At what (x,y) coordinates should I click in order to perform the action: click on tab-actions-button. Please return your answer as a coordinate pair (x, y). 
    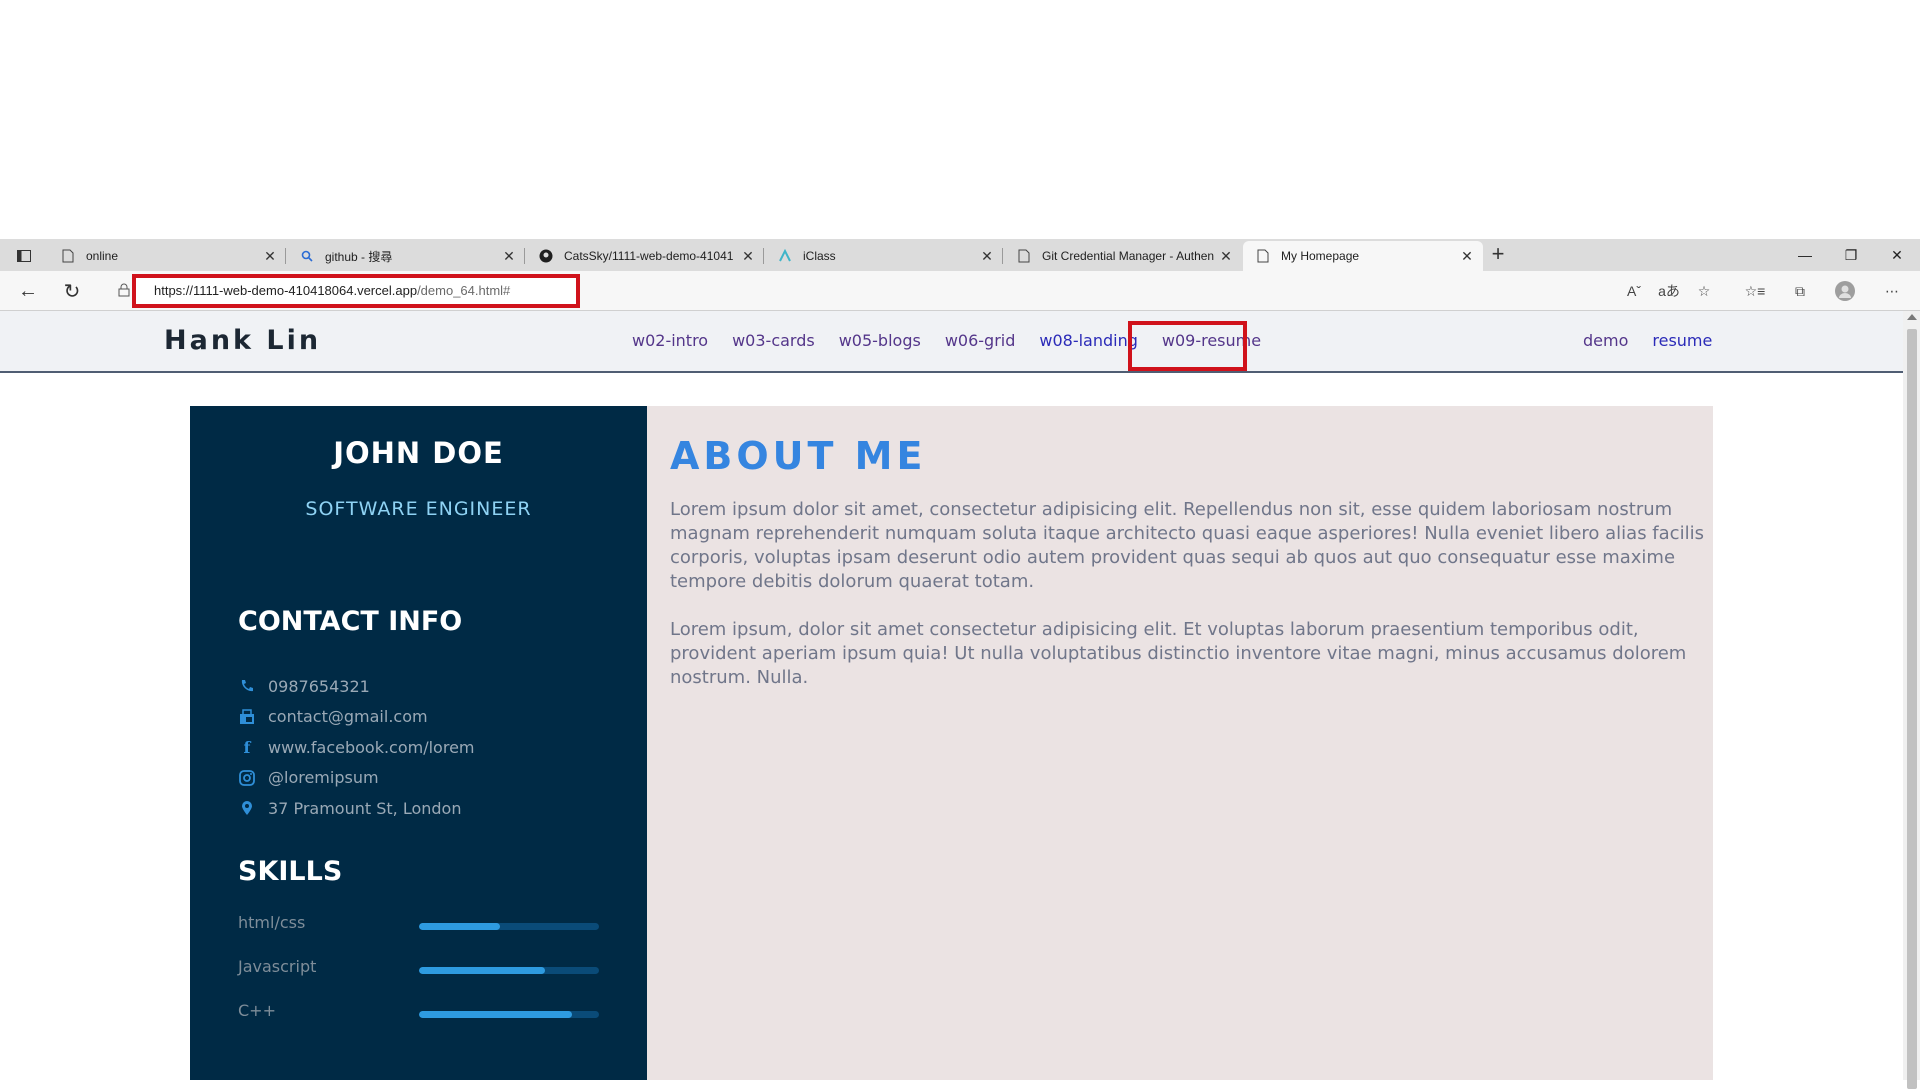
    Looking at the image, I should click on (24, 256).